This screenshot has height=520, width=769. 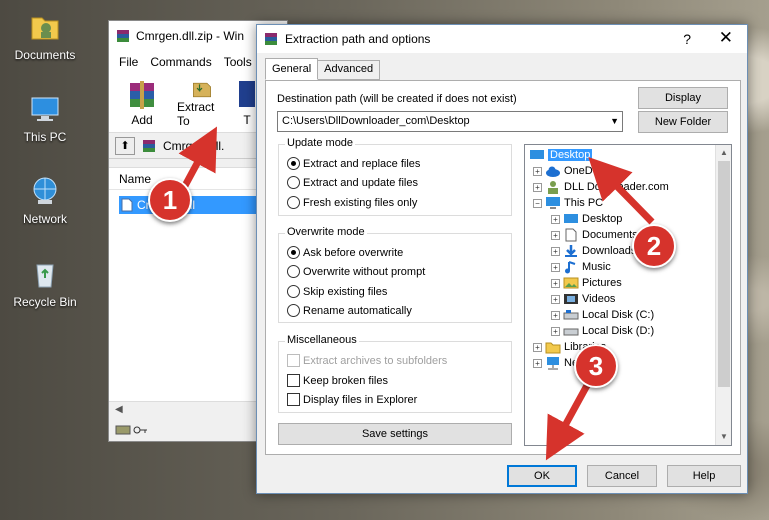 What do you see at coordinates (292, 69) in the screenshot?
I see `tab-general: General` at bounding box center [292, 69].